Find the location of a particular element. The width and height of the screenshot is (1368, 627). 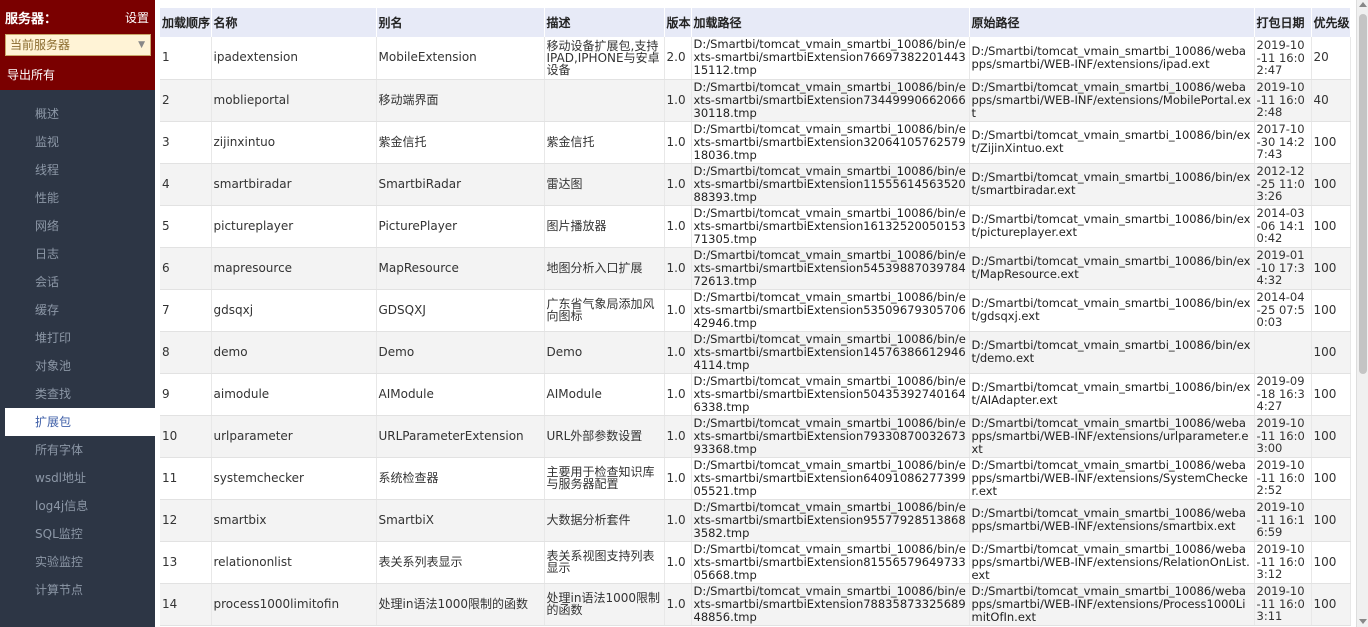

scroll-thumb is located at coordinates (1363, 194).